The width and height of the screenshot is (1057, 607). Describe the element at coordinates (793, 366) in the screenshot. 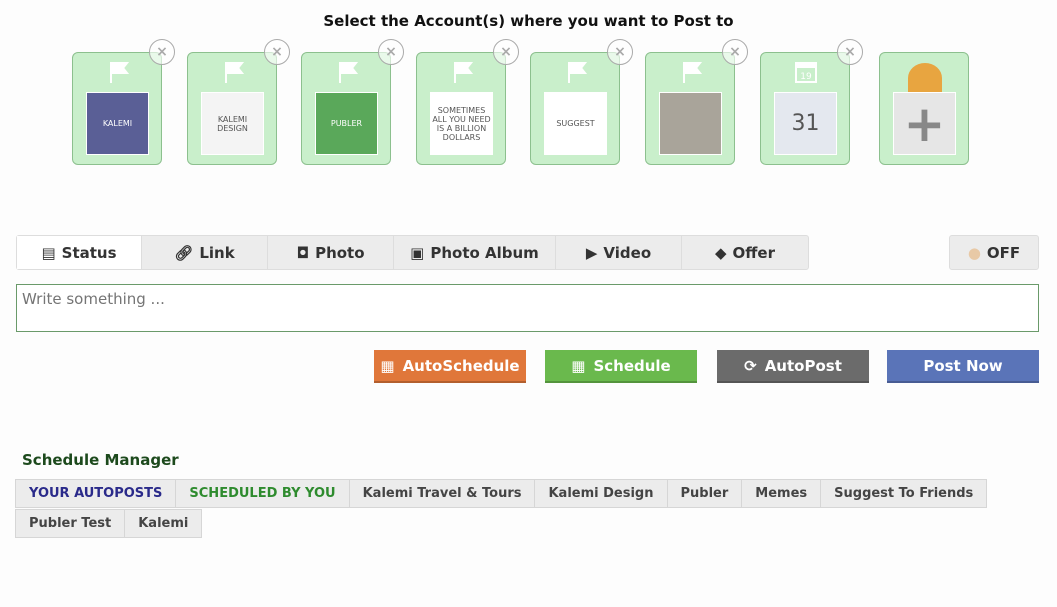

I see `autopost-button: ⟳ AutoPost` at that location.